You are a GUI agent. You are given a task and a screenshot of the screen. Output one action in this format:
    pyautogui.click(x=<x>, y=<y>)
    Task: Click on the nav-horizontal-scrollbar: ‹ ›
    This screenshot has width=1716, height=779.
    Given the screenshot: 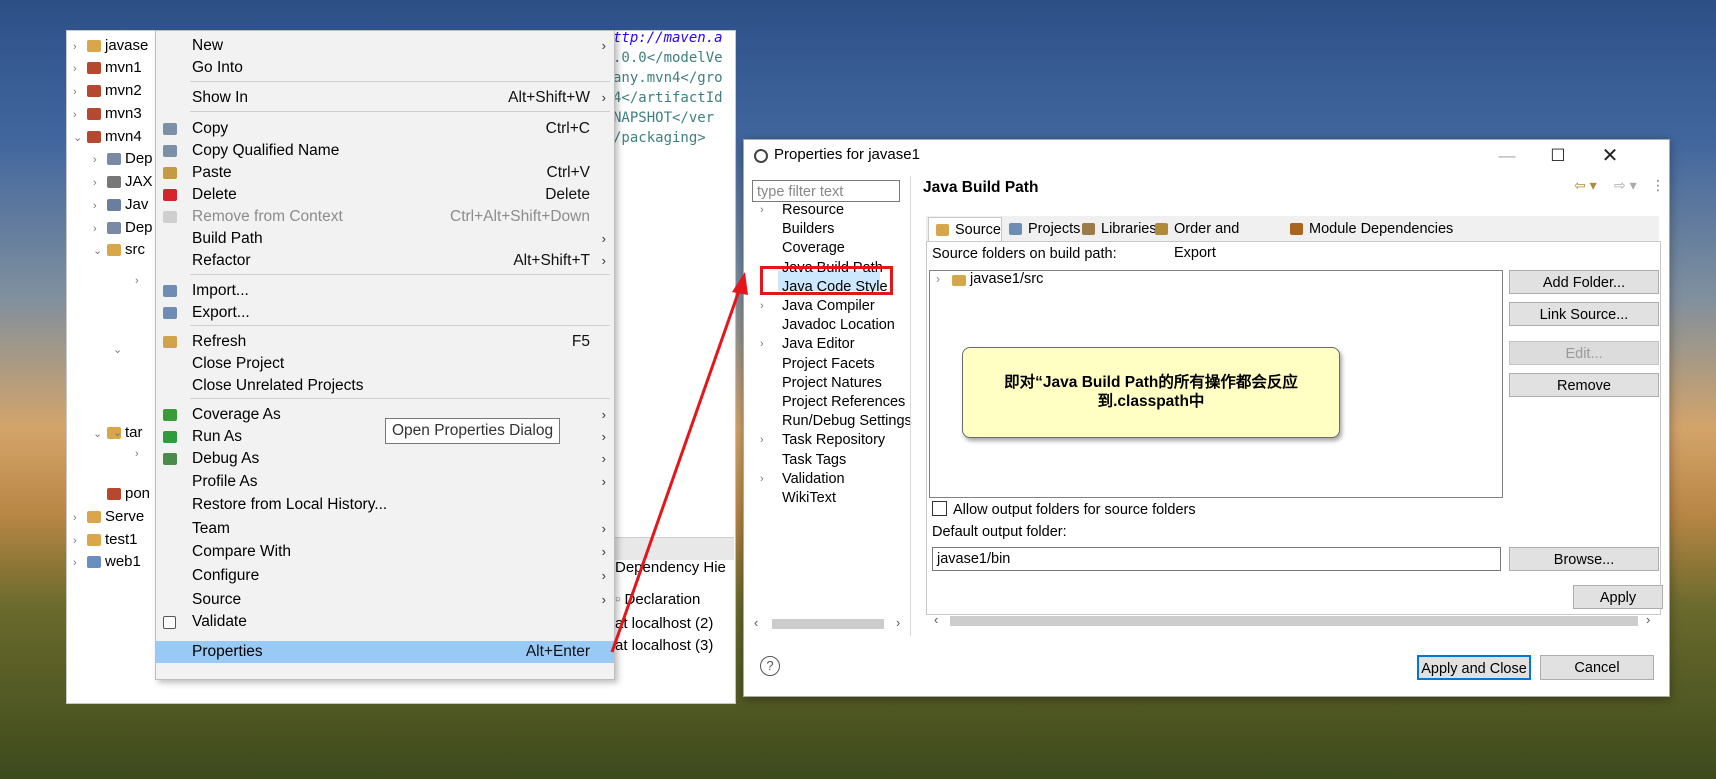 What is the action you would take?
    pyautogui.click(x=829, y=623)
    